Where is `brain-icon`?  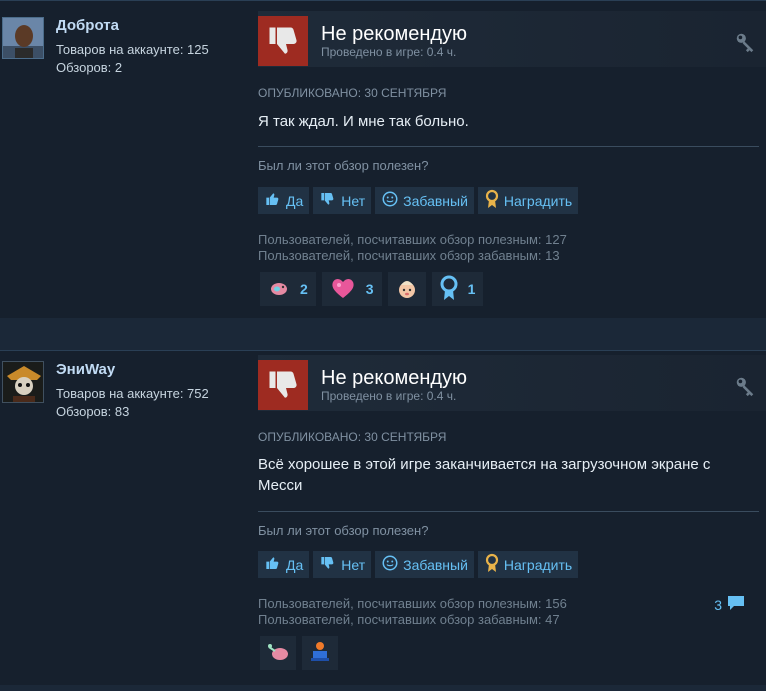
brain-icon is located at coordinates (278, 653).